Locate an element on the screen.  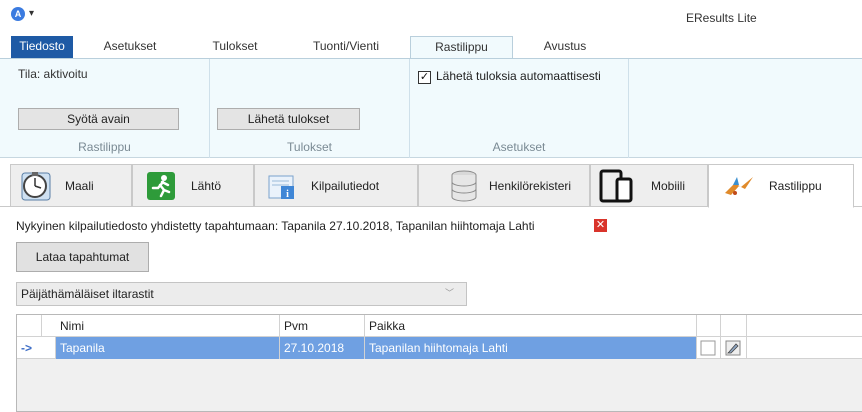
tab-maali: Maali is located at coordinates (71, 185).